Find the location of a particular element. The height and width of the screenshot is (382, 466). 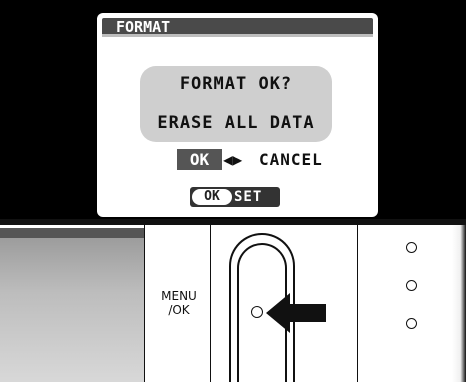

menu-label-line1: MENU is located at coordinates (179, 296).